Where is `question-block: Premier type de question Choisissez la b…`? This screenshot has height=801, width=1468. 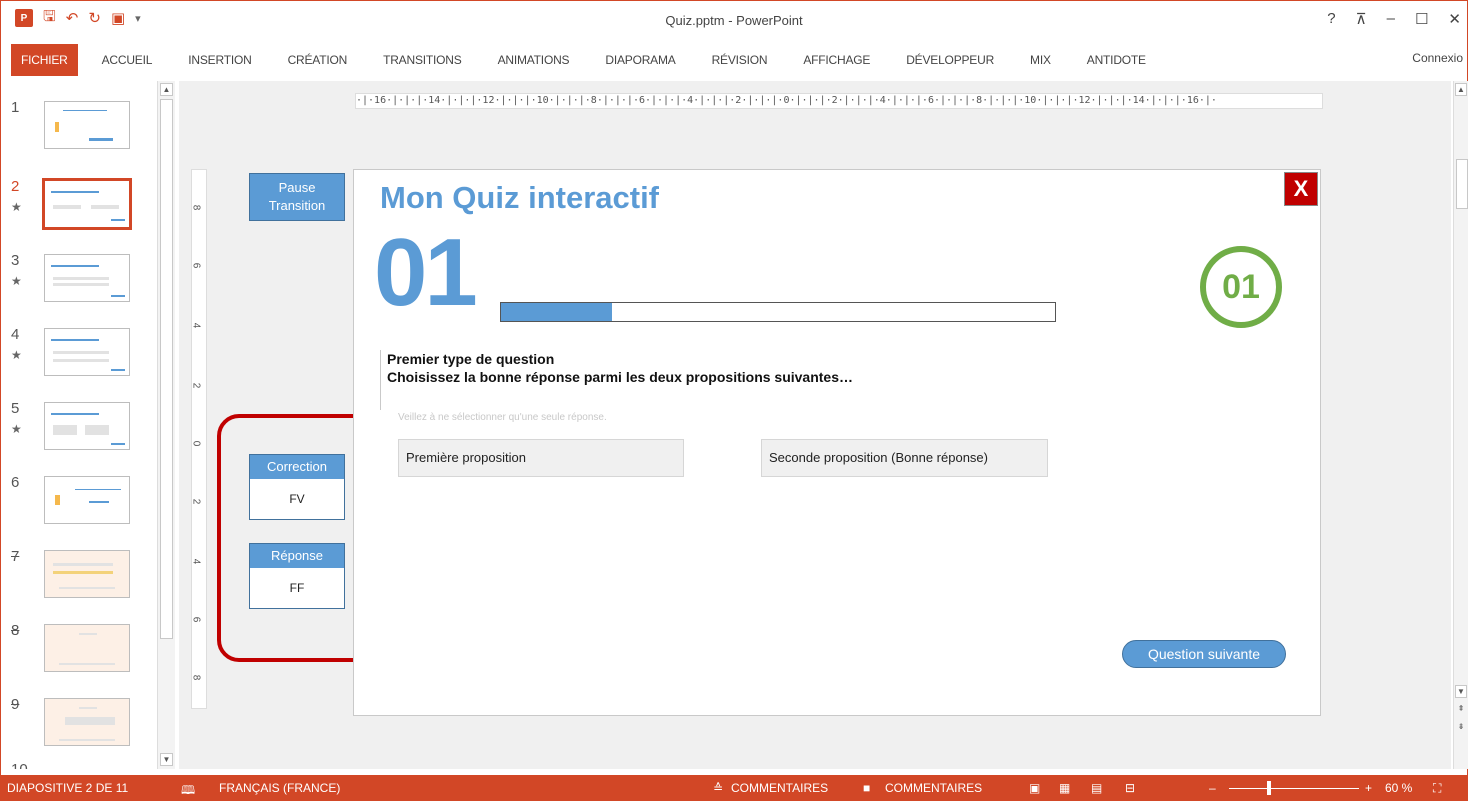
question-block: Premier type de question Choisissez la b… is located at coordinates (616, 380).